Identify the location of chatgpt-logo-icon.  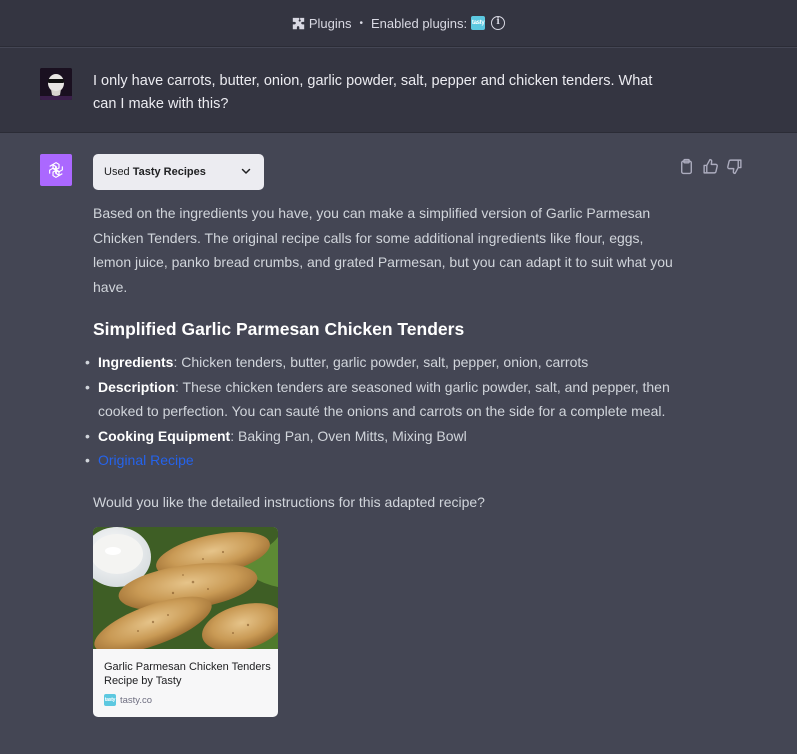
(56, 170).